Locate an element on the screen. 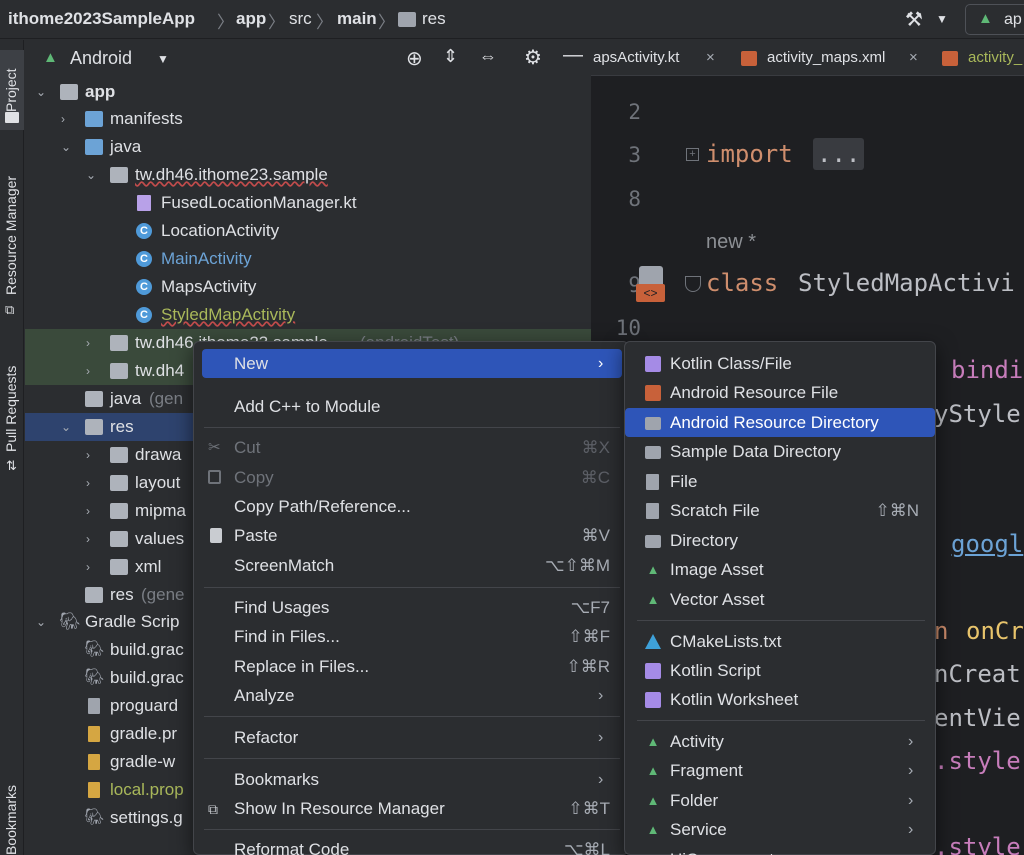  menu-separator is located at coordinates (412, 427).